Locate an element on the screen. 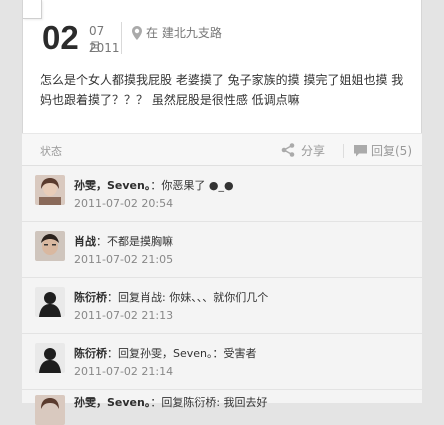 This screenshot has height=425, width=444. comment-text: 陈衍桥：回复孙雯，Seven。：受害者 is located at coordinates (165, 353).